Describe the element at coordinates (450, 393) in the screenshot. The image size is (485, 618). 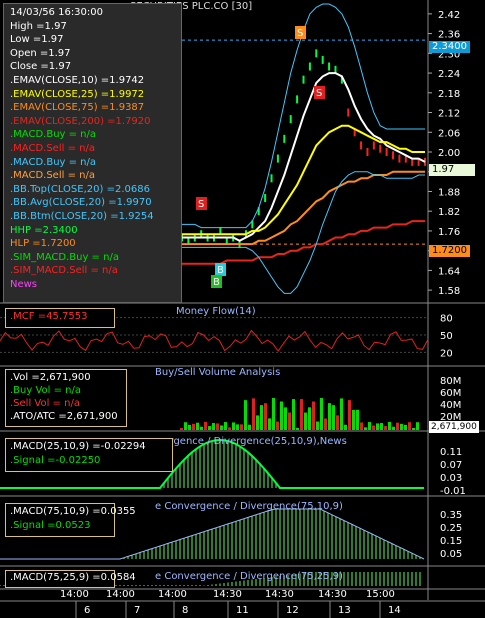
I see `volume-tick-label: 60M` at that location.